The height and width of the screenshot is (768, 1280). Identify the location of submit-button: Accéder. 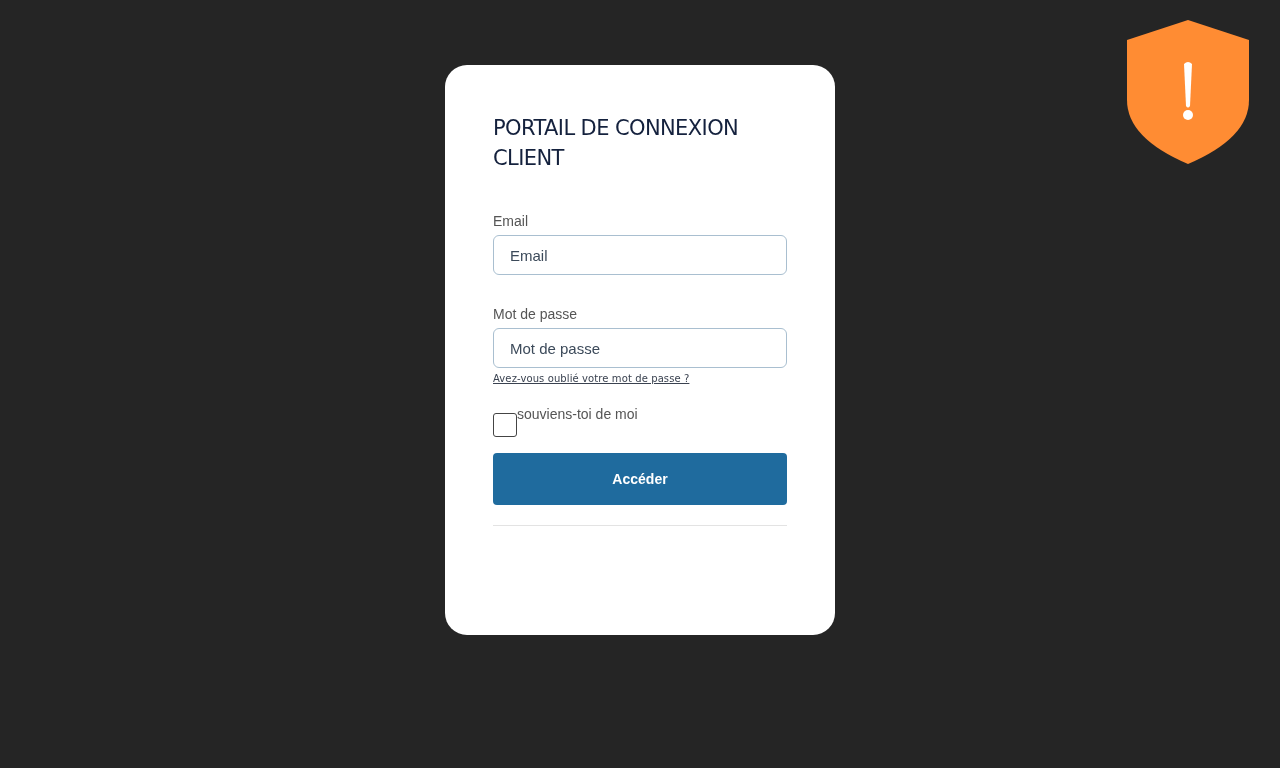
(640, 479).